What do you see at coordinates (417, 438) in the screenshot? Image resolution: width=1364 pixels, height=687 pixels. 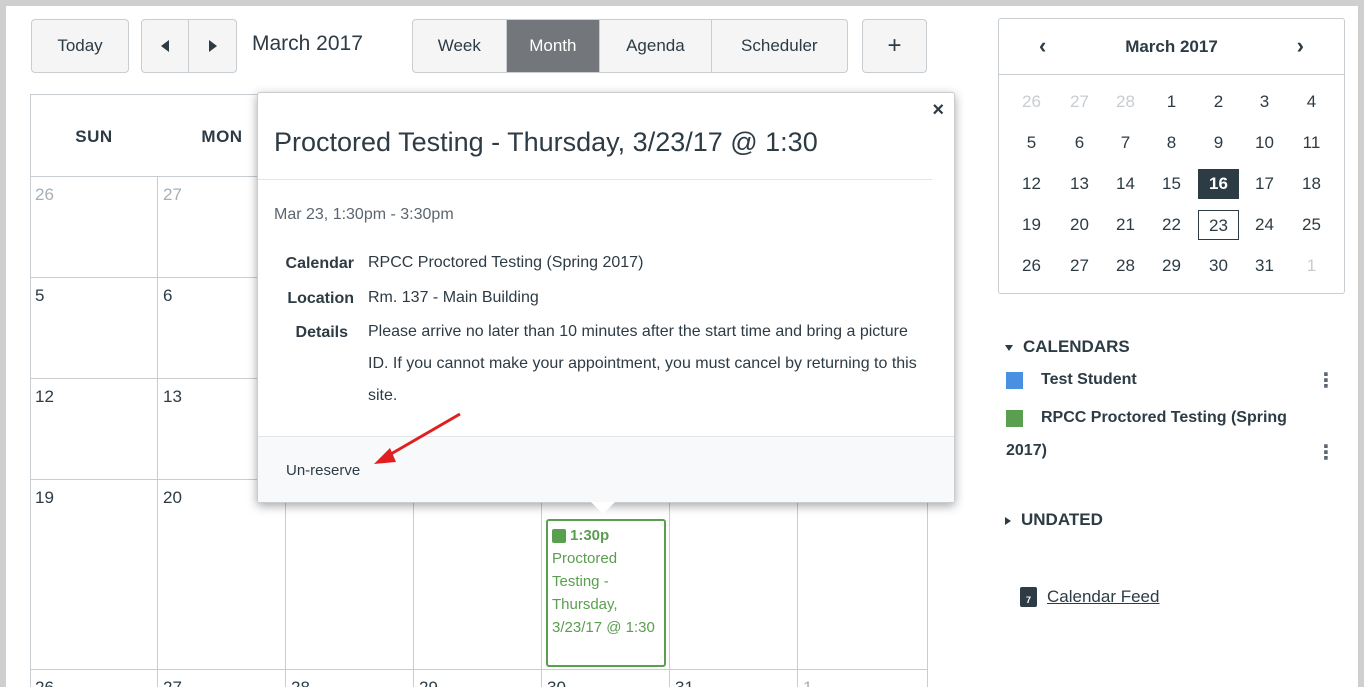 I see `annotation-arrow-icon` at bounding box center [417, 438].